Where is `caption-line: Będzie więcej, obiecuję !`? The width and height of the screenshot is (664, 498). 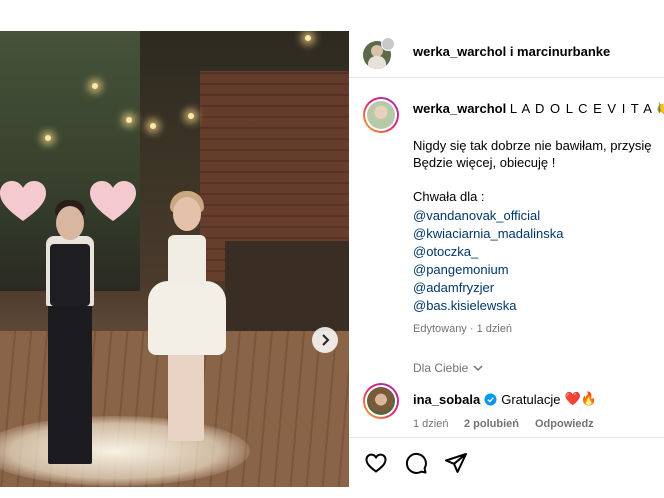 caption-line: Będzie więcej, obiecuję ! is located at coordinates (484, 162).